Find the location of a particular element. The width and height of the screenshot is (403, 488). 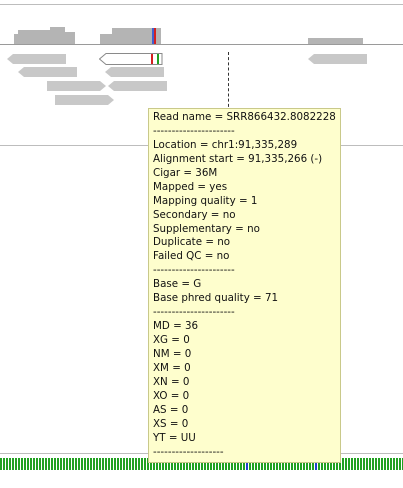

duplicate-line: Duplicate = no is located at coordinates (192, 242).